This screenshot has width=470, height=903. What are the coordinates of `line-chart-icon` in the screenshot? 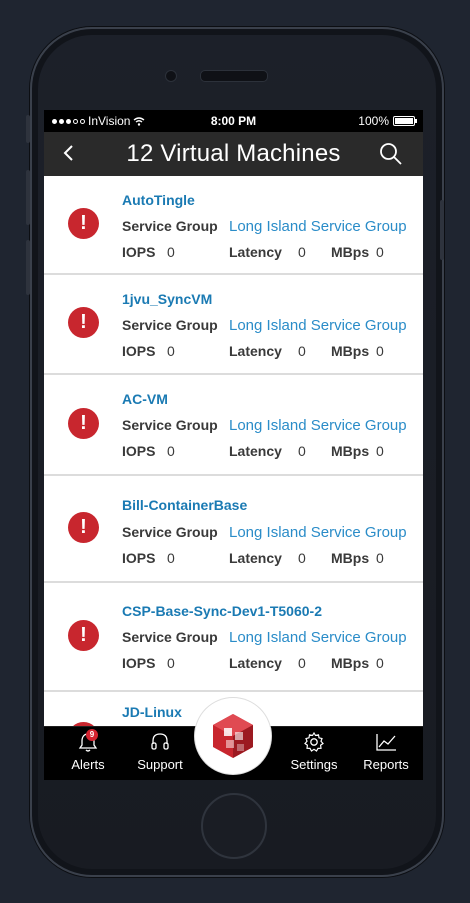 It's located at (386, 742).